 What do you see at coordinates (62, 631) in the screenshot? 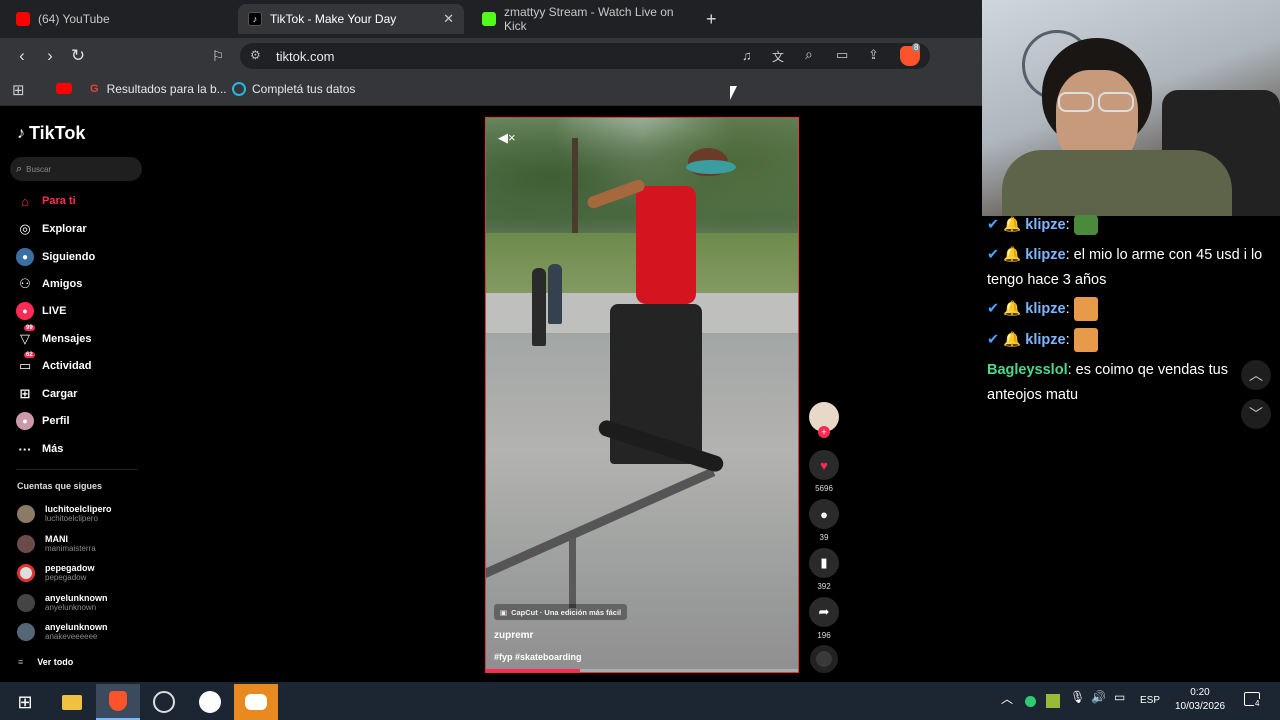
I see `following-account: anyelunknown anakeveeeeee` at bounding box center [62, 631].